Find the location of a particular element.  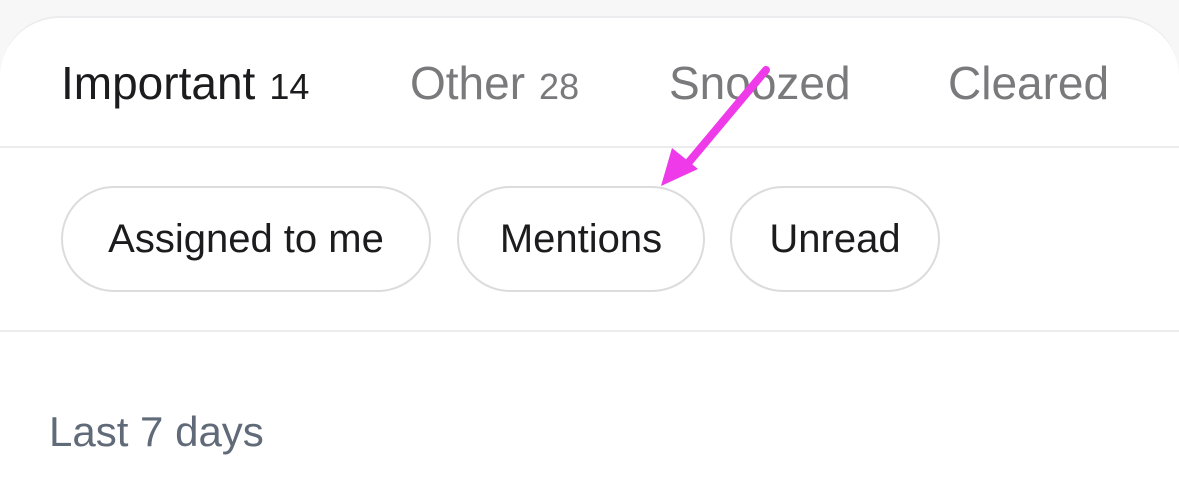

tab-count-badge: 28 is located at coordinates (559, 86).